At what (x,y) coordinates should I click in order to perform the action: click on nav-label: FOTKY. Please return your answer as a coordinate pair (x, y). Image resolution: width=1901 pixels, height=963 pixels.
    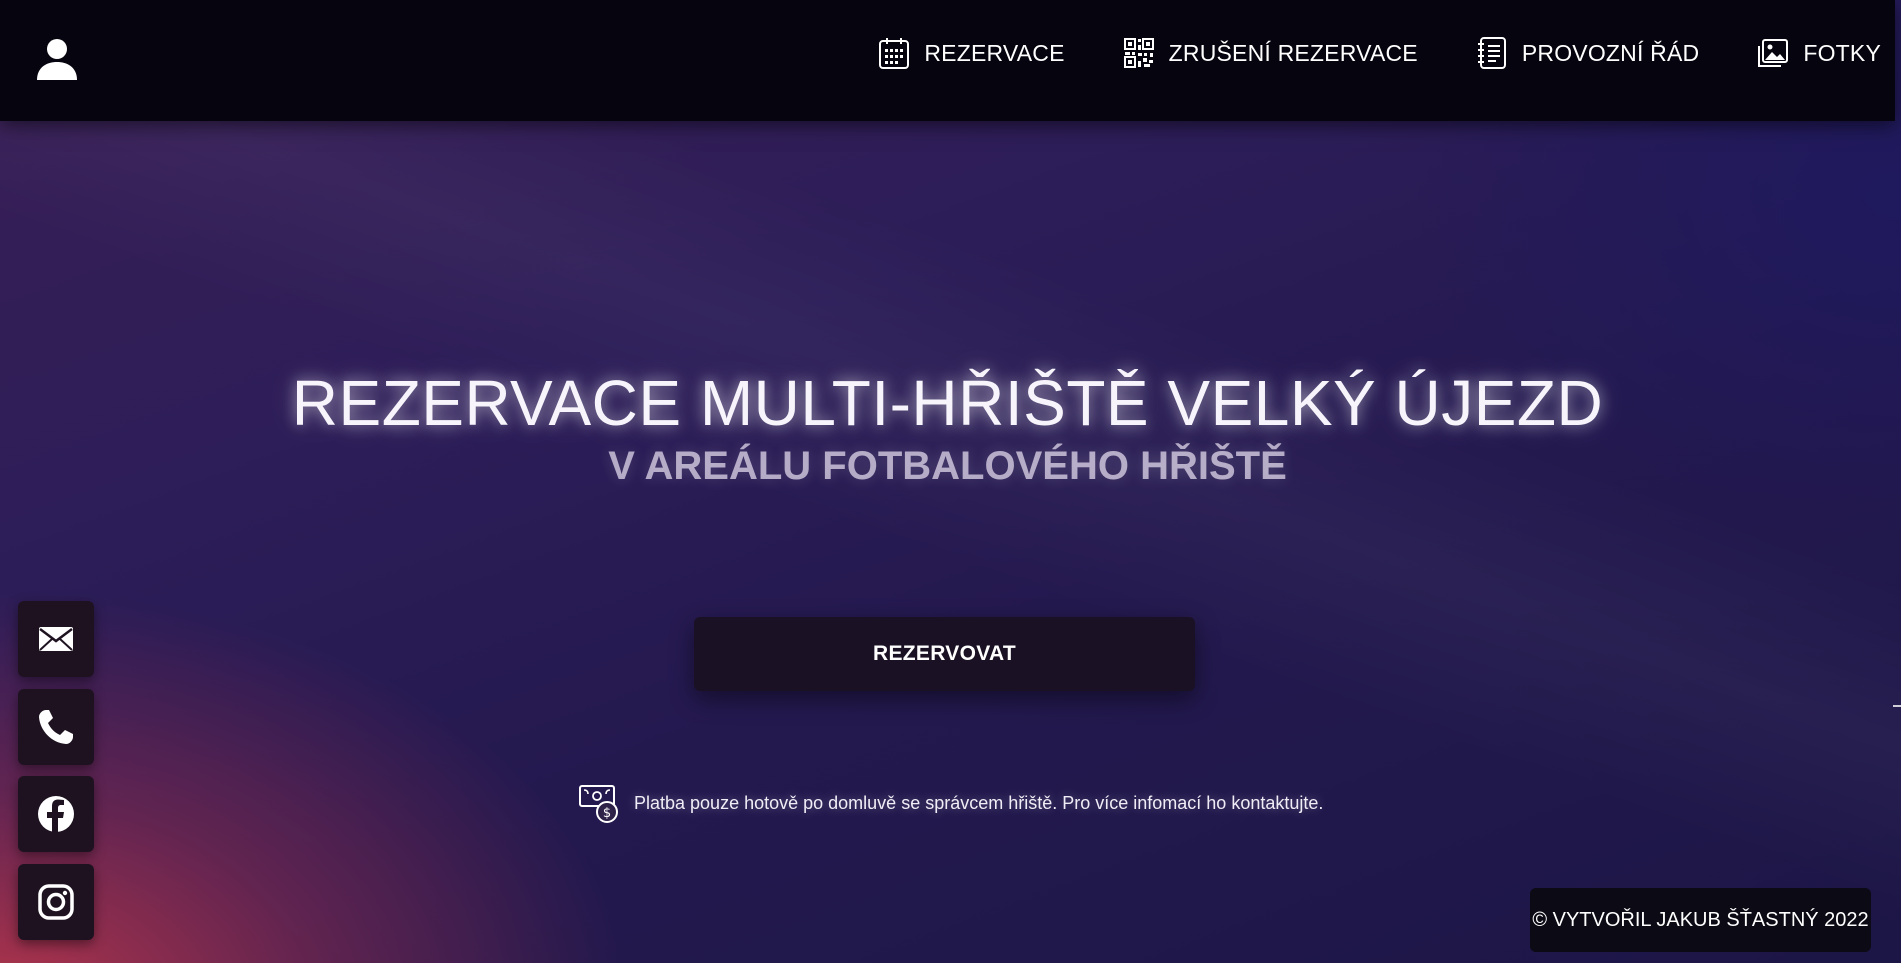
    Looking at the image, I should click on (1842, 52).